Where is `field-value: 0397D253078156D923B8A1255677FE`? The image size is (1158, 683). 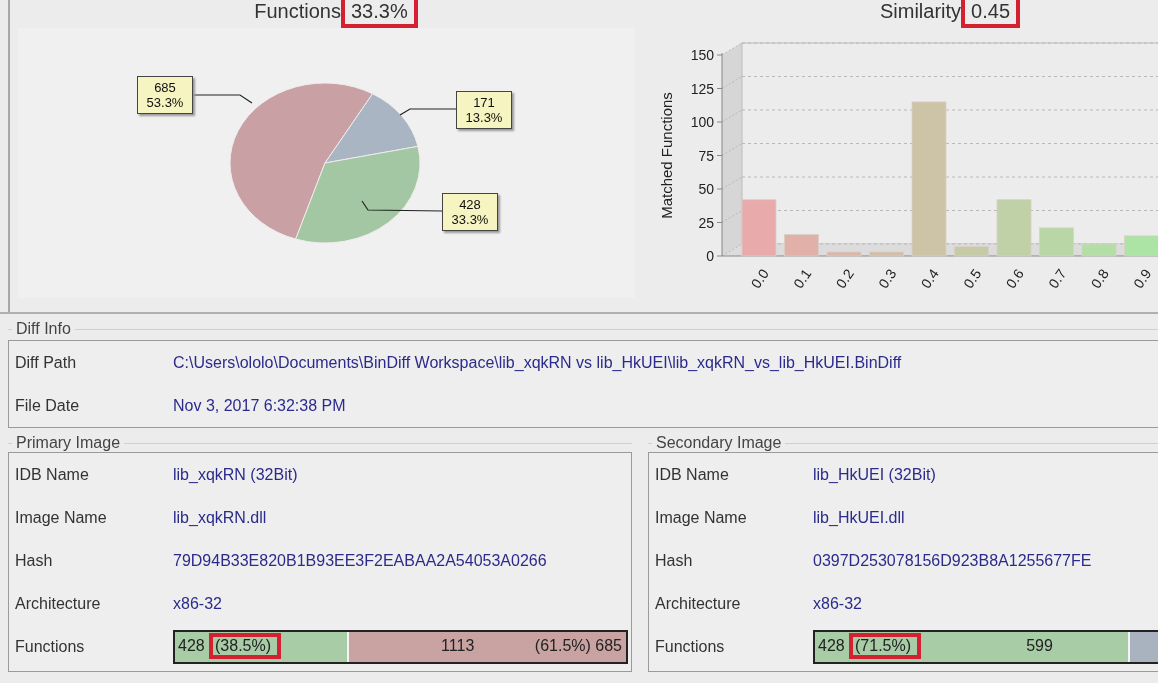
field-value: 0397D253078156D923B8A1255677FE is located at coordinates (952, 560).